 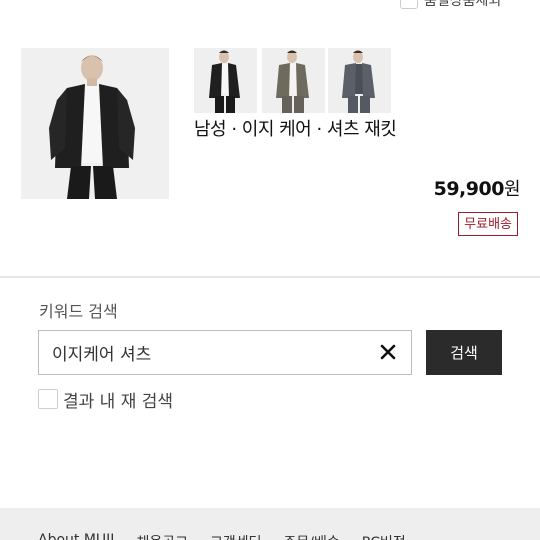 What do you see at coordinates (270, 524) in the screenshot?
I see `footer: About MUJI 채용공고 고객센터 주문/배송 PC버전` at bounding box center [270, 524].